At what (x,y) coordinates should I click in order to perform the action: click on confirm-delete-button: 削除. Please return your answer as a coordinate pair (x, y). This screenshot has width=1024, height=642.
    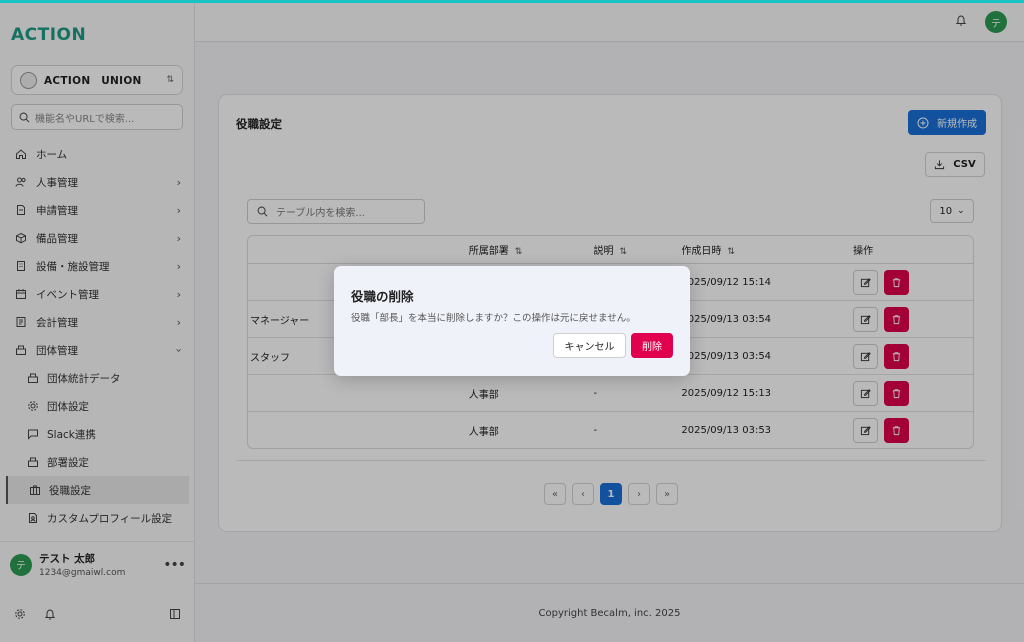
    Looking at the image, I should click on (652, 345).